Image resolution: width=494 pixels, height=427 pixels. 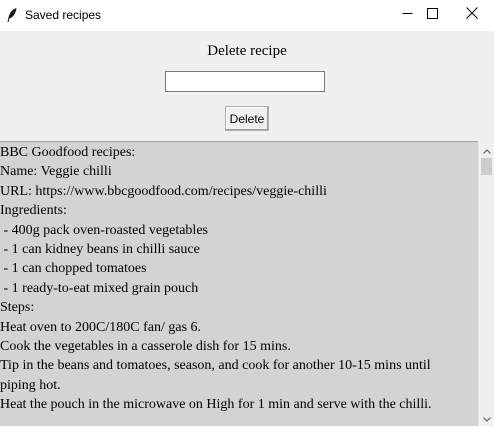 I want to click on feather-icon, so click(x=12, y=15).